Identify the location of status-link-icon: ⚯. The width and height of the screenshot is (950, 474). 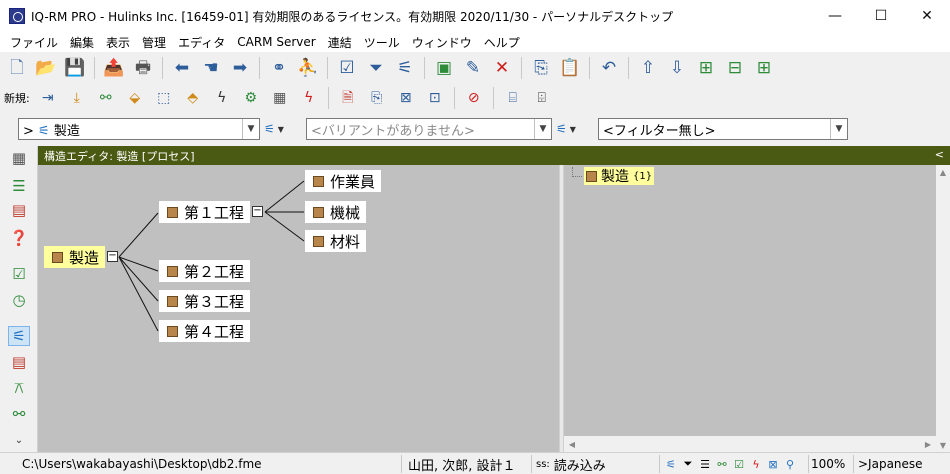
(722, 464).